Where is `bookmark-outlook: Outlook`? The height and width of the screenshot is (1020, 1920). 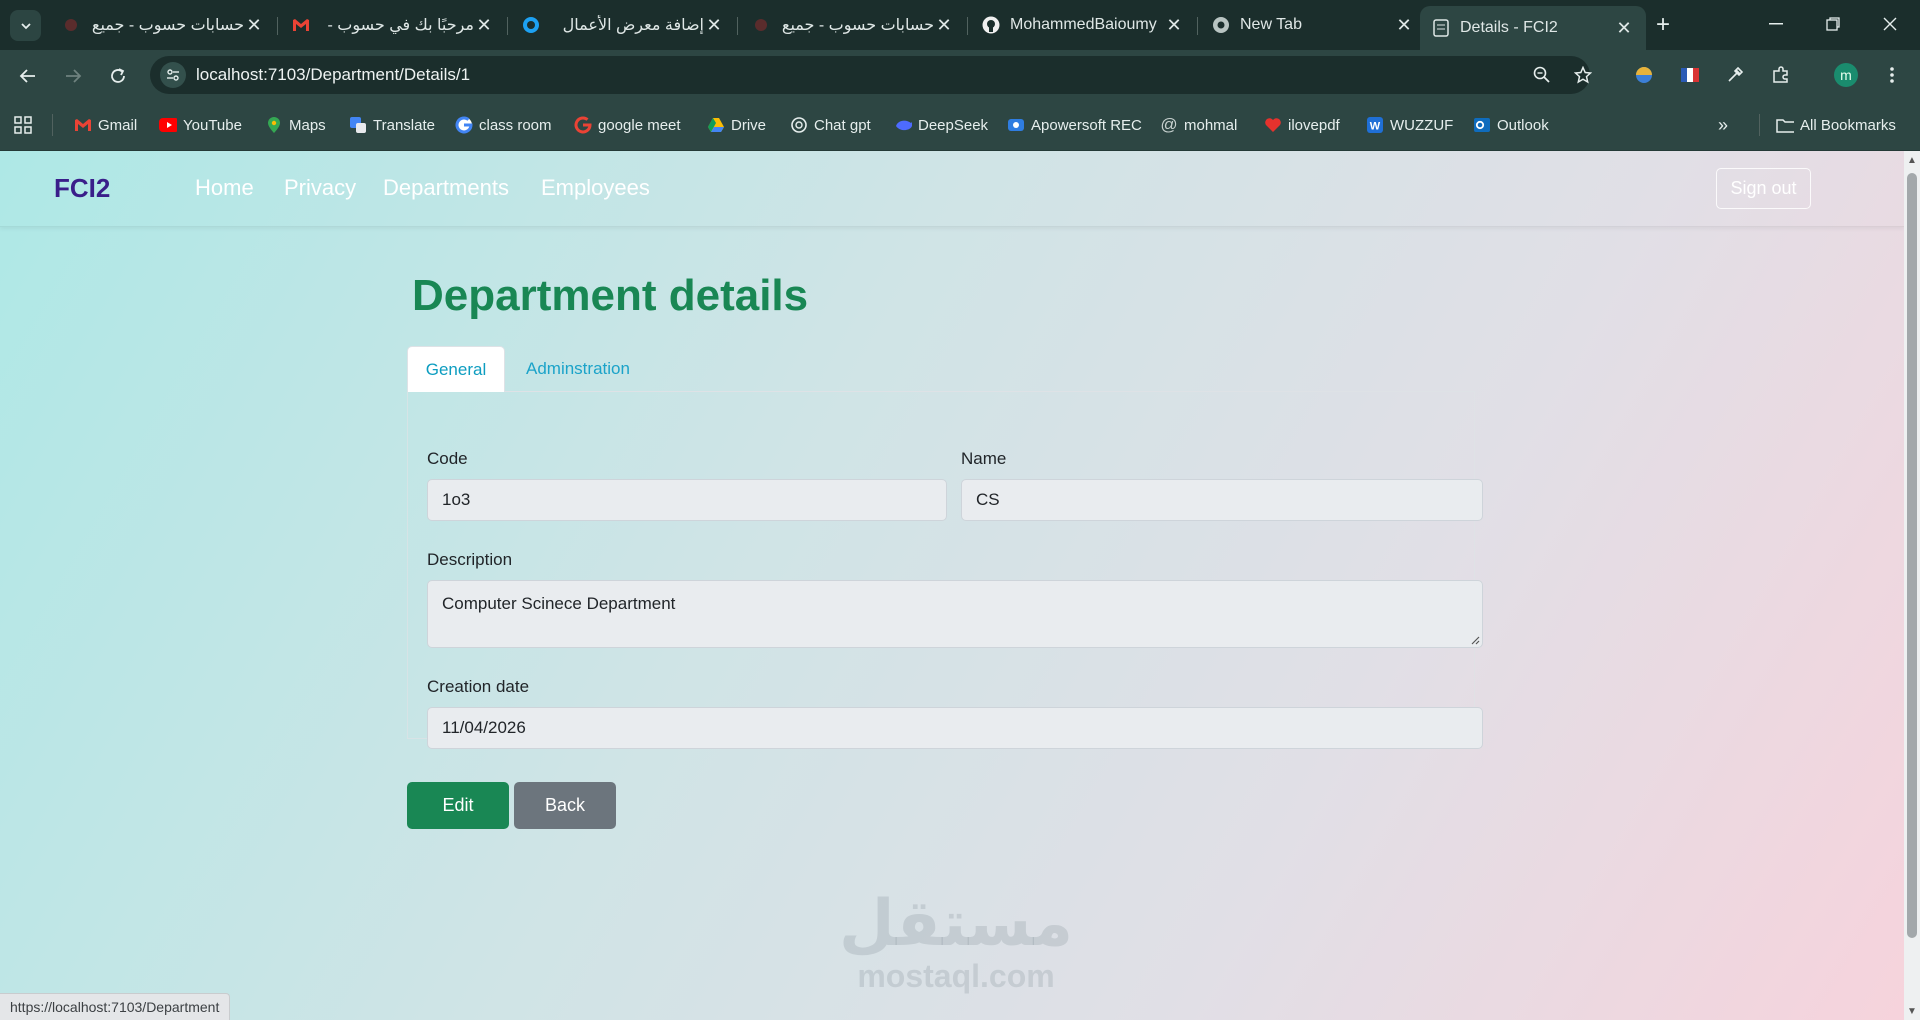
bookmark-outlook: Outlook is located at coordinates (1511, 125).